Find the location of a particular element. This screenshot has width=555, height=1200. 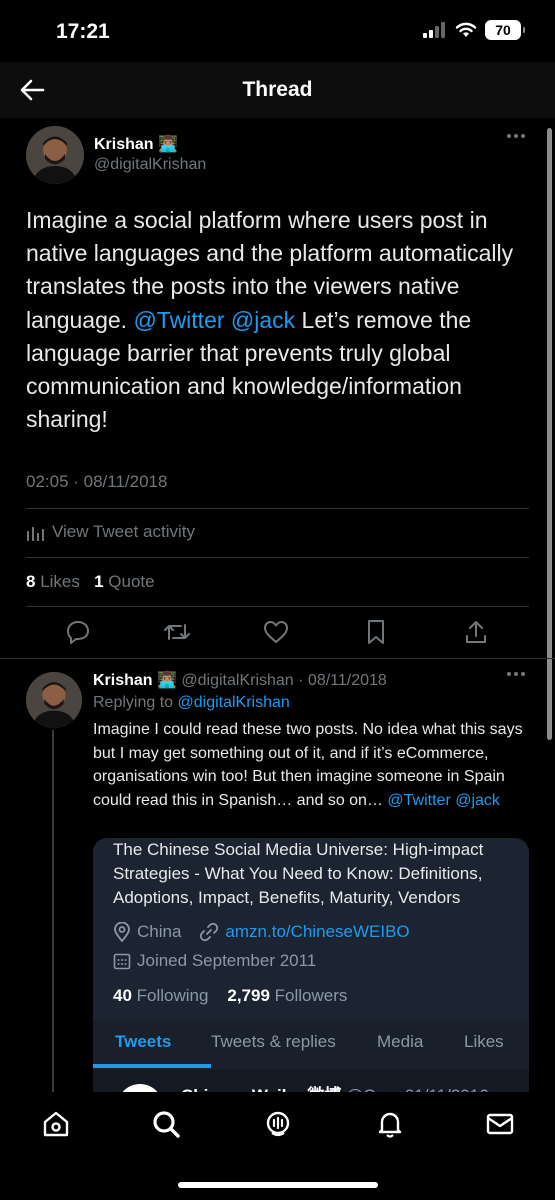

view-activity-link: View Tweet activity is located at coordinates (110, 532).